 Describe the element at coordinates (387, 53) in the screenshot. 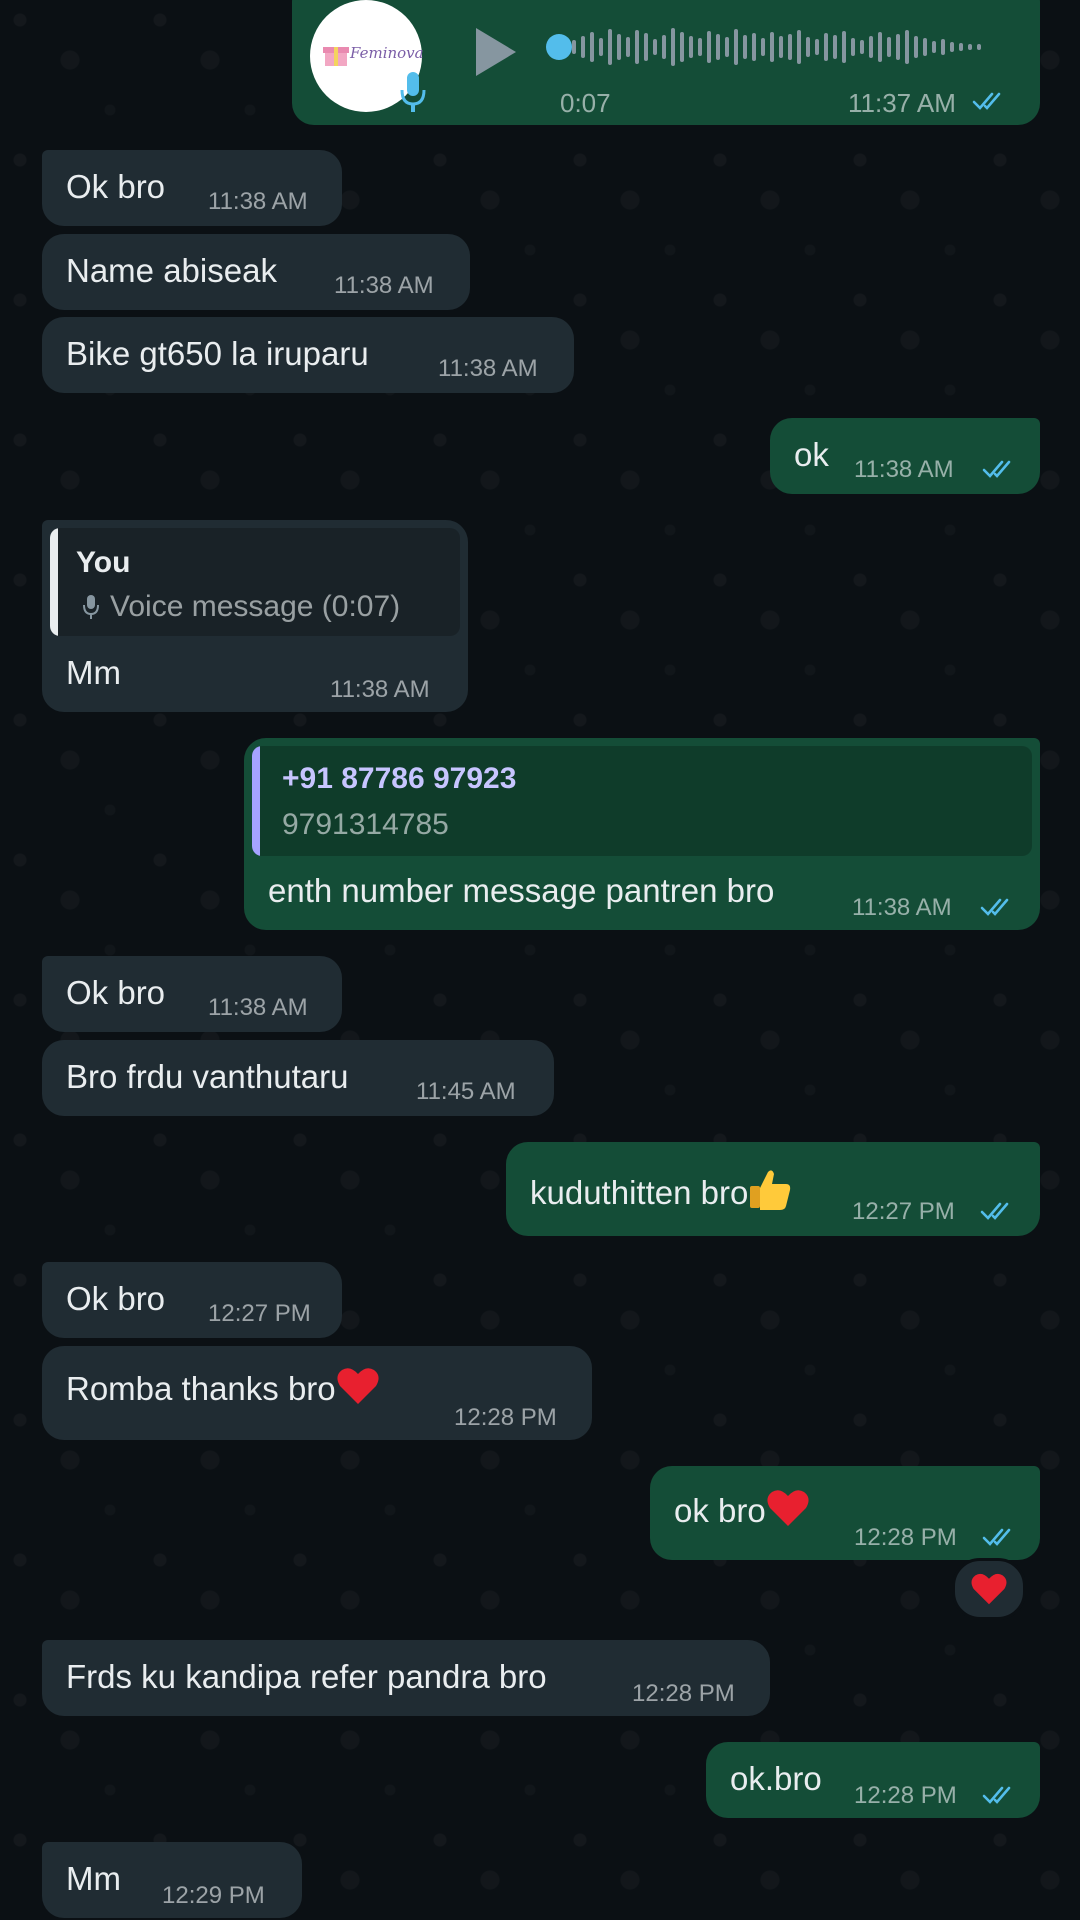

I see `avatar-brand-text: Feminova` at that location.